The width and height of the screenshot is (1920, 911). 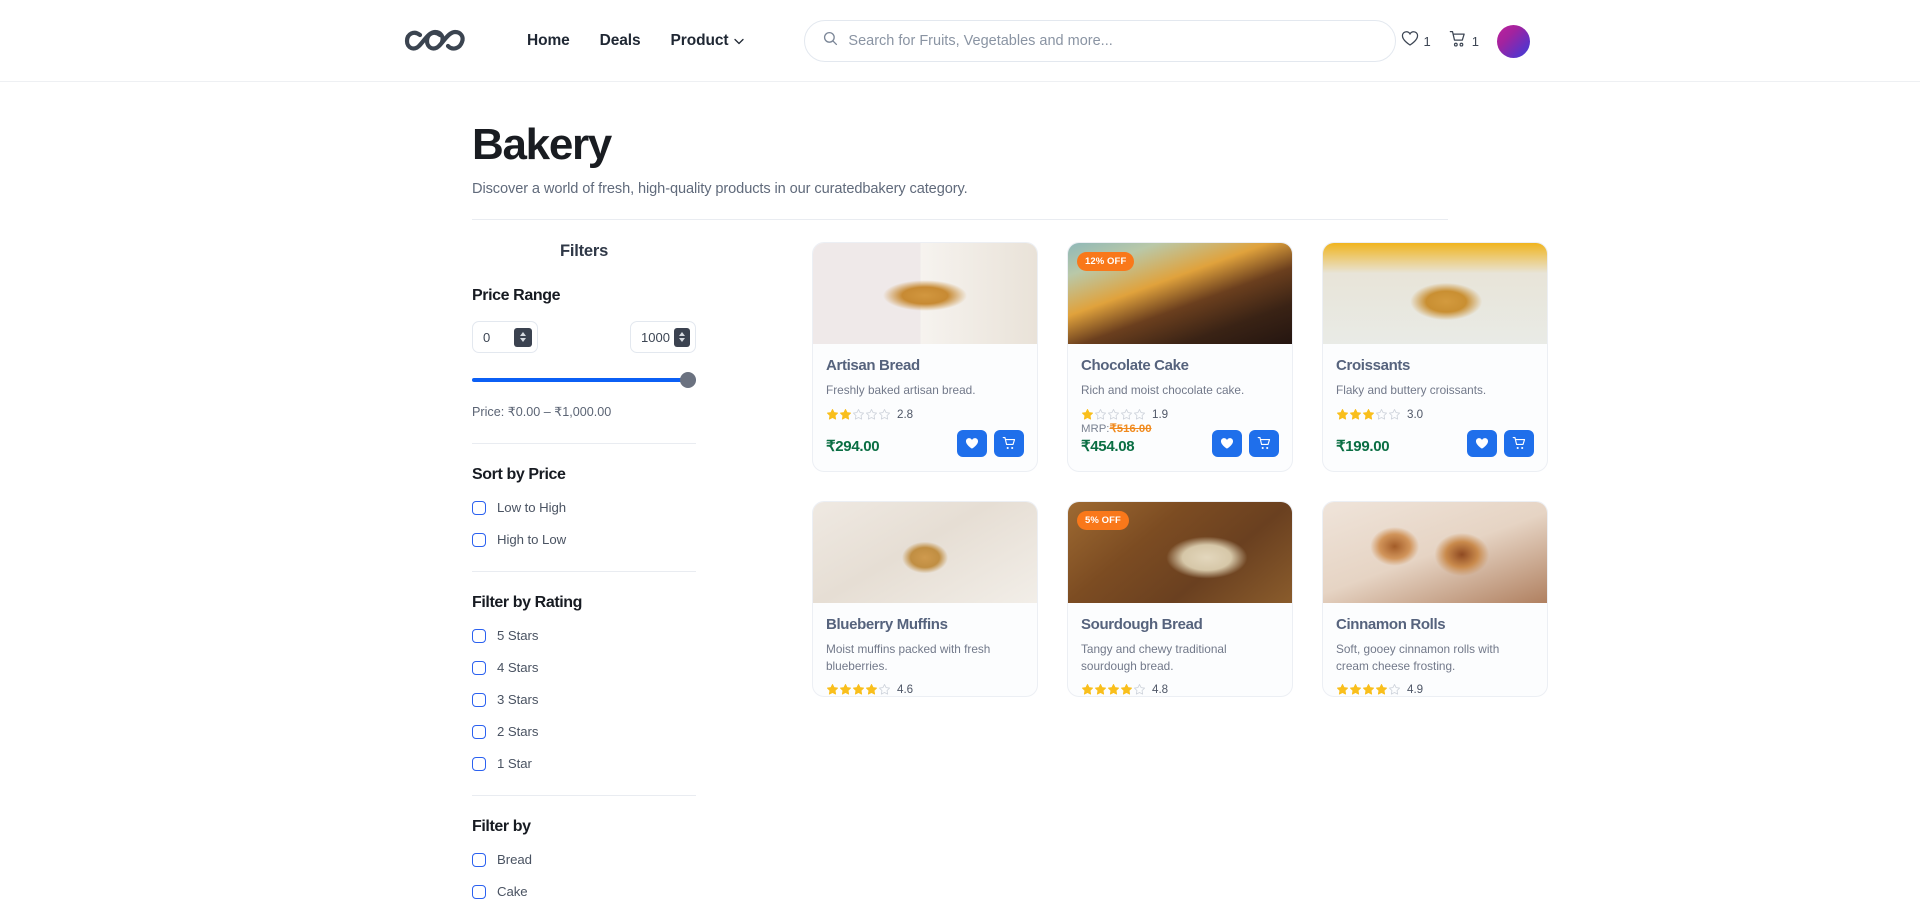 I want to click on product-description: Freshly baked artisan bread., so click(x=901, y=390).